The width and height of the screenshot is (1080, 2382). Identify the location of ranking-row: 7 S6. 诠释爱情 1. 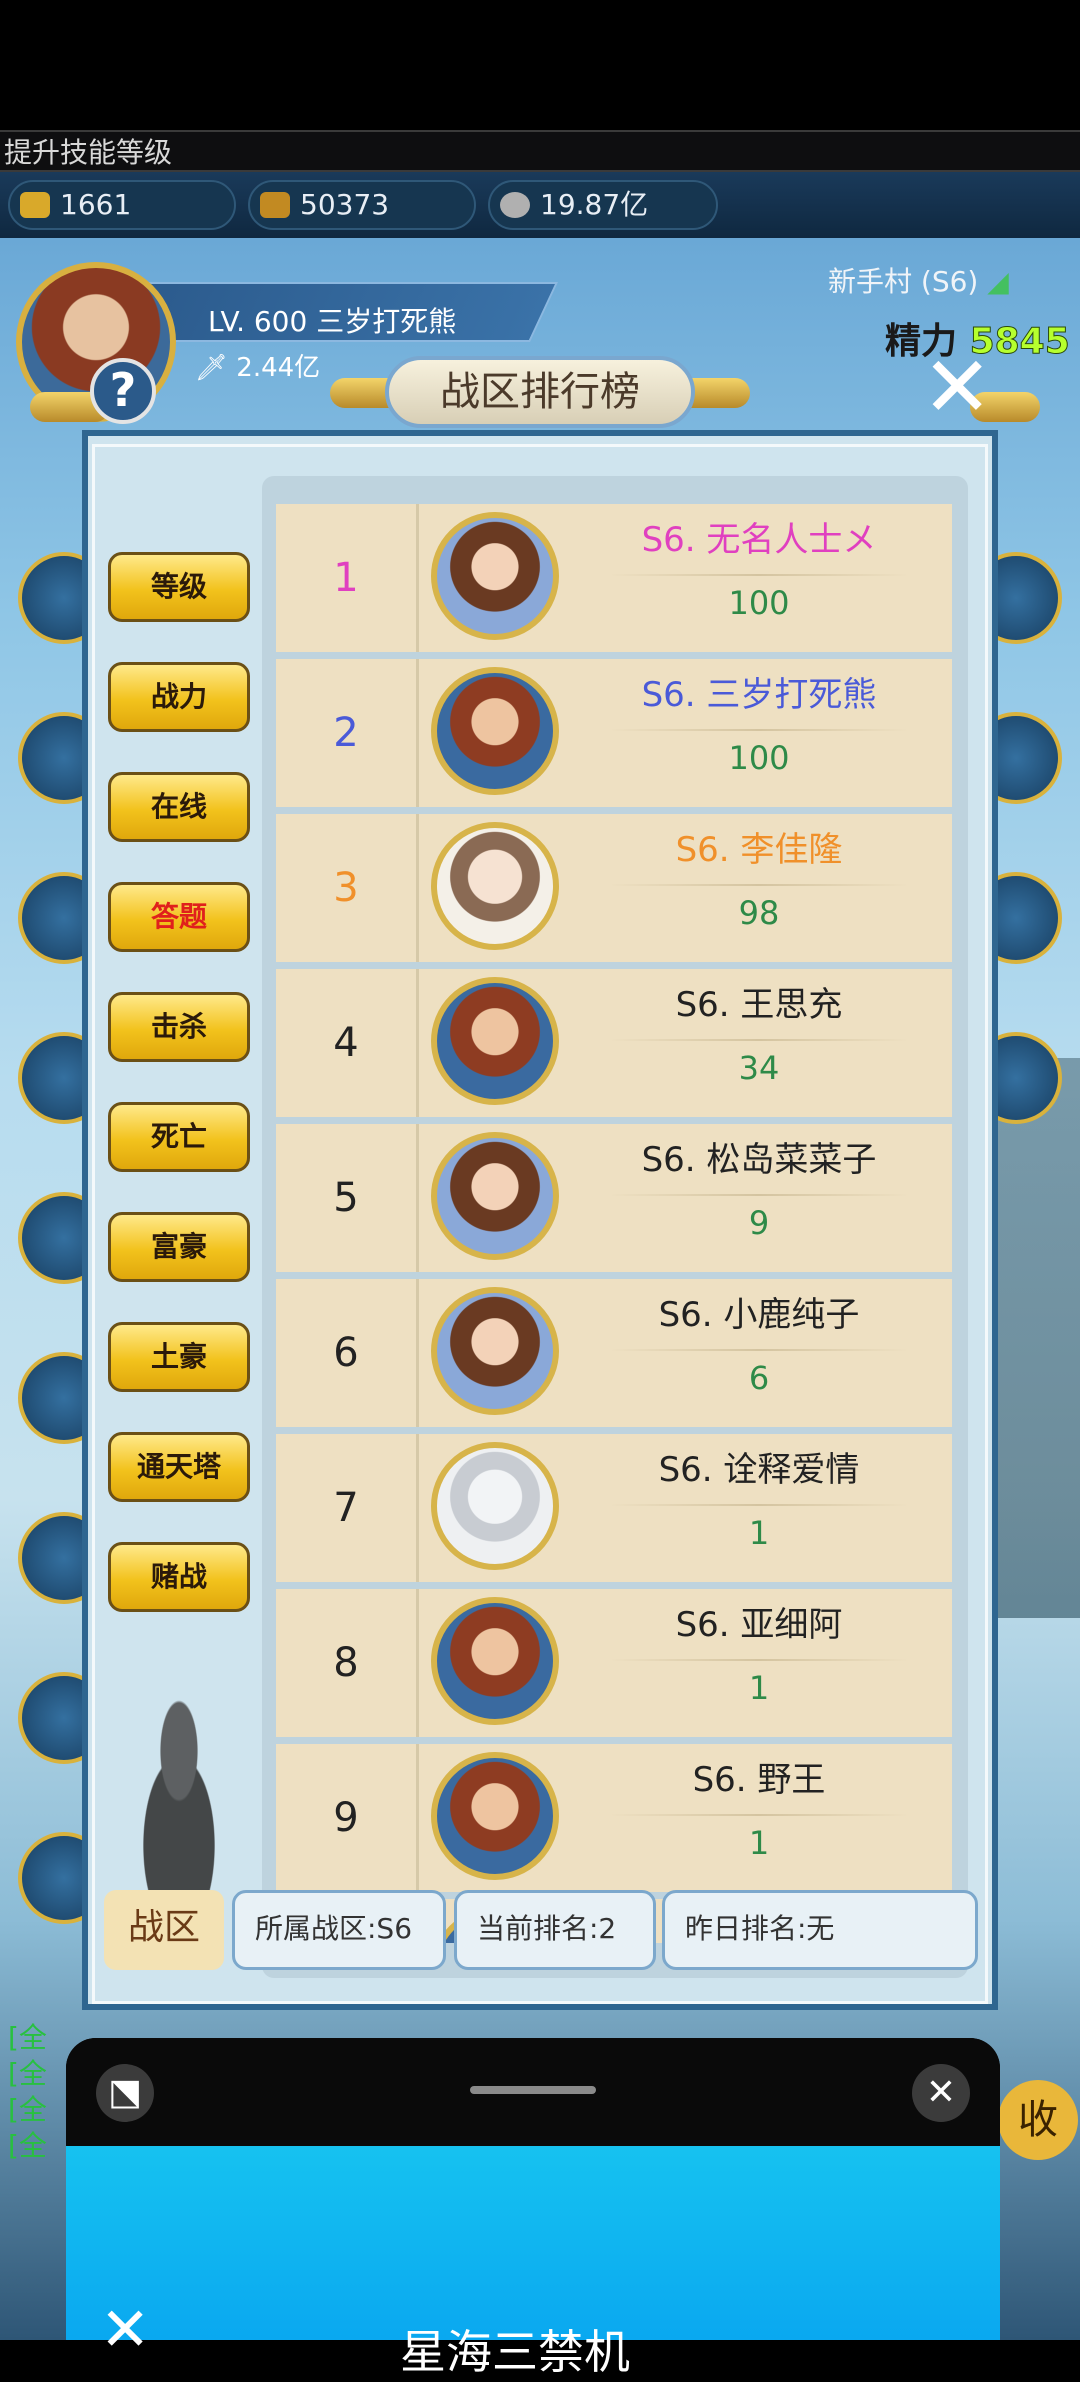
(614, 1508).